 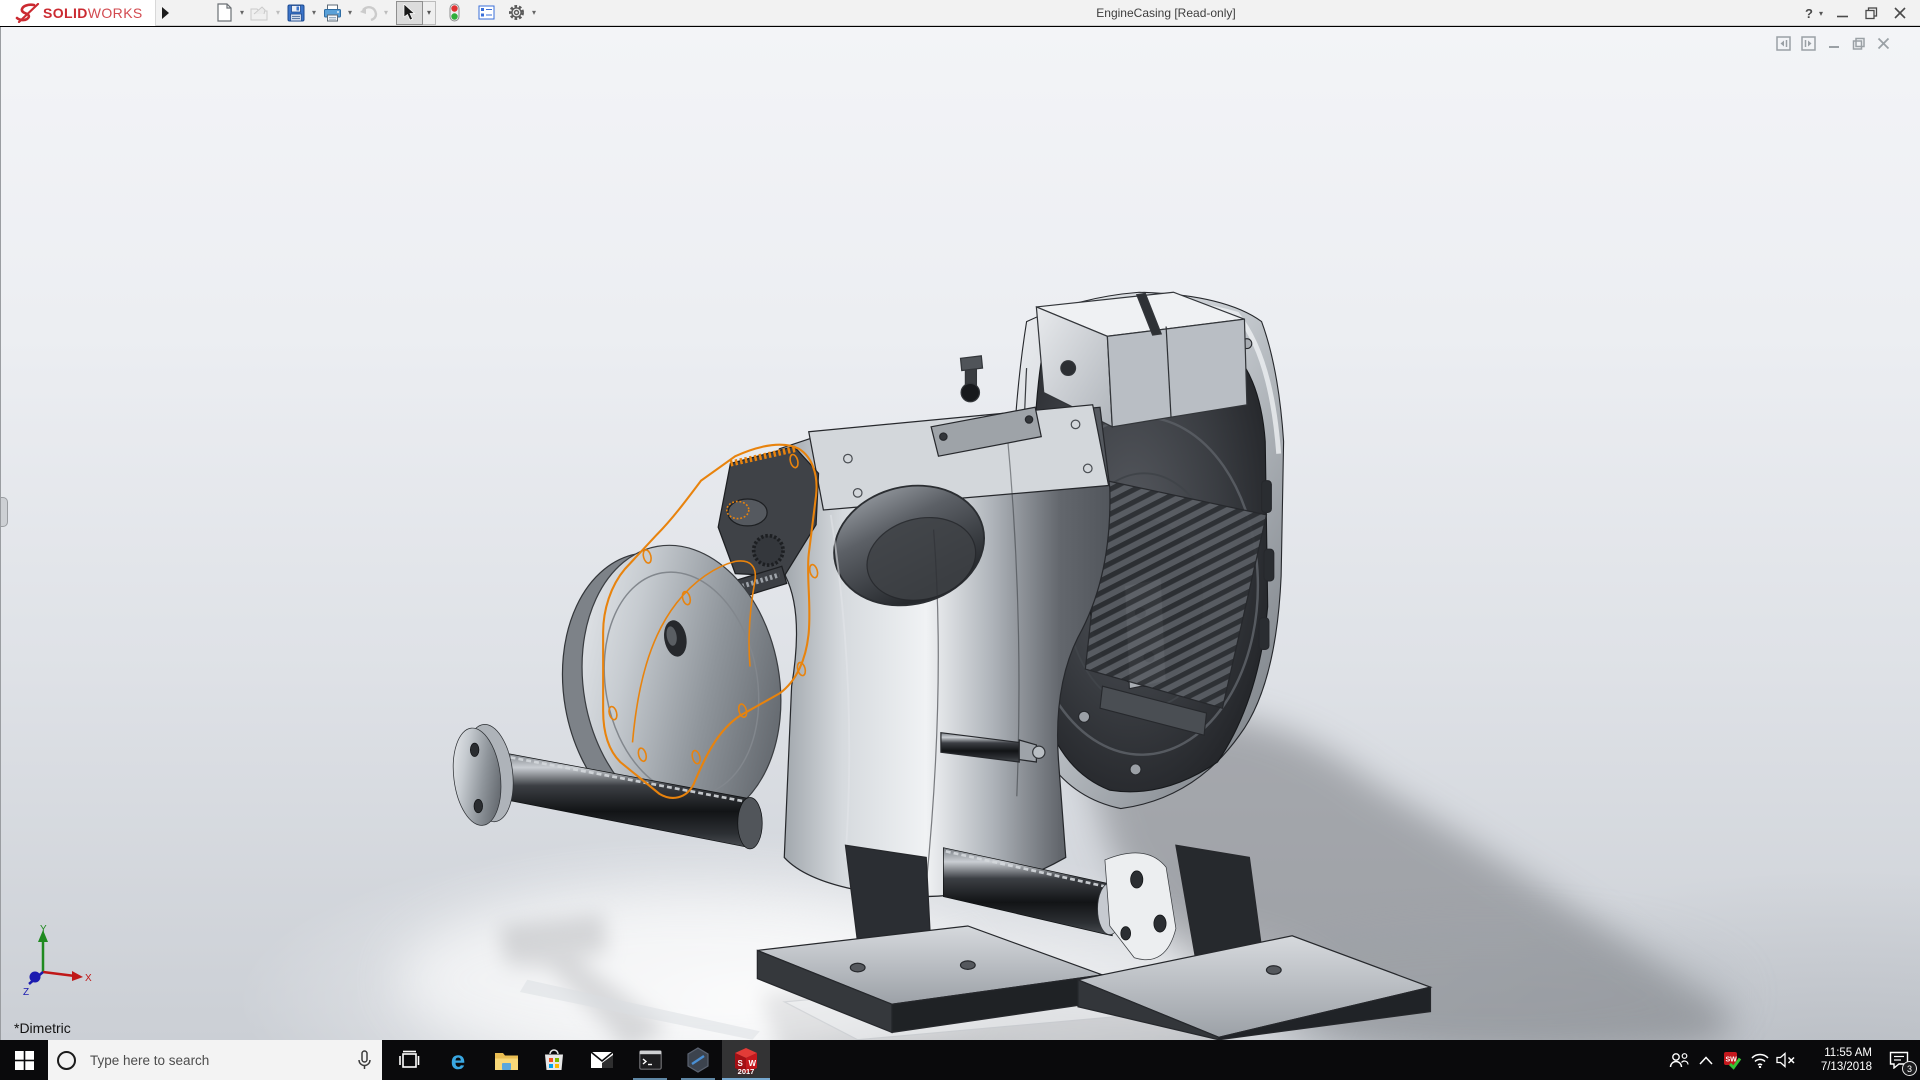 I want to click on rebuild-traffic-light-icon, so click(x=454, y=12).